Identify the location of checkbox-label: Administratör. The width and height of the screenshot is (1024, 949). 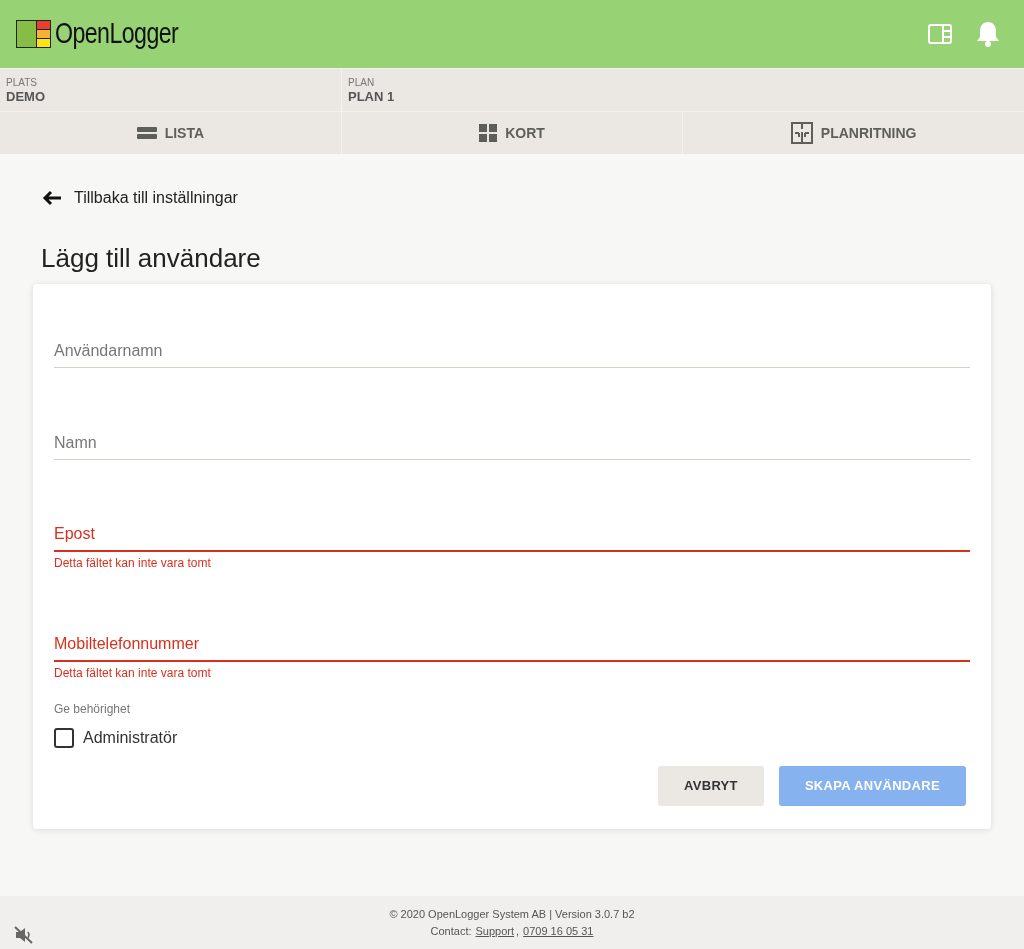
(130, 738).